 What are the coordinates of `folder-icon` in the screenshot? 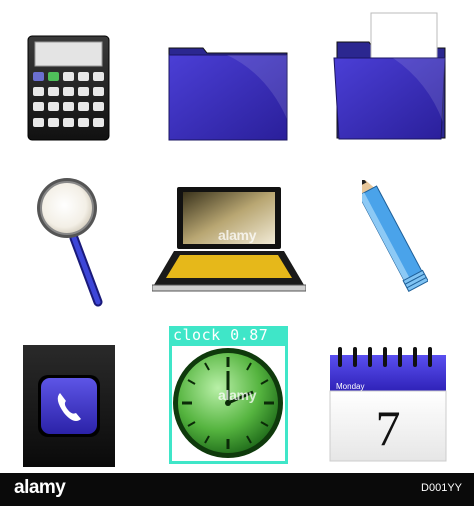 It's located at (228, 93).